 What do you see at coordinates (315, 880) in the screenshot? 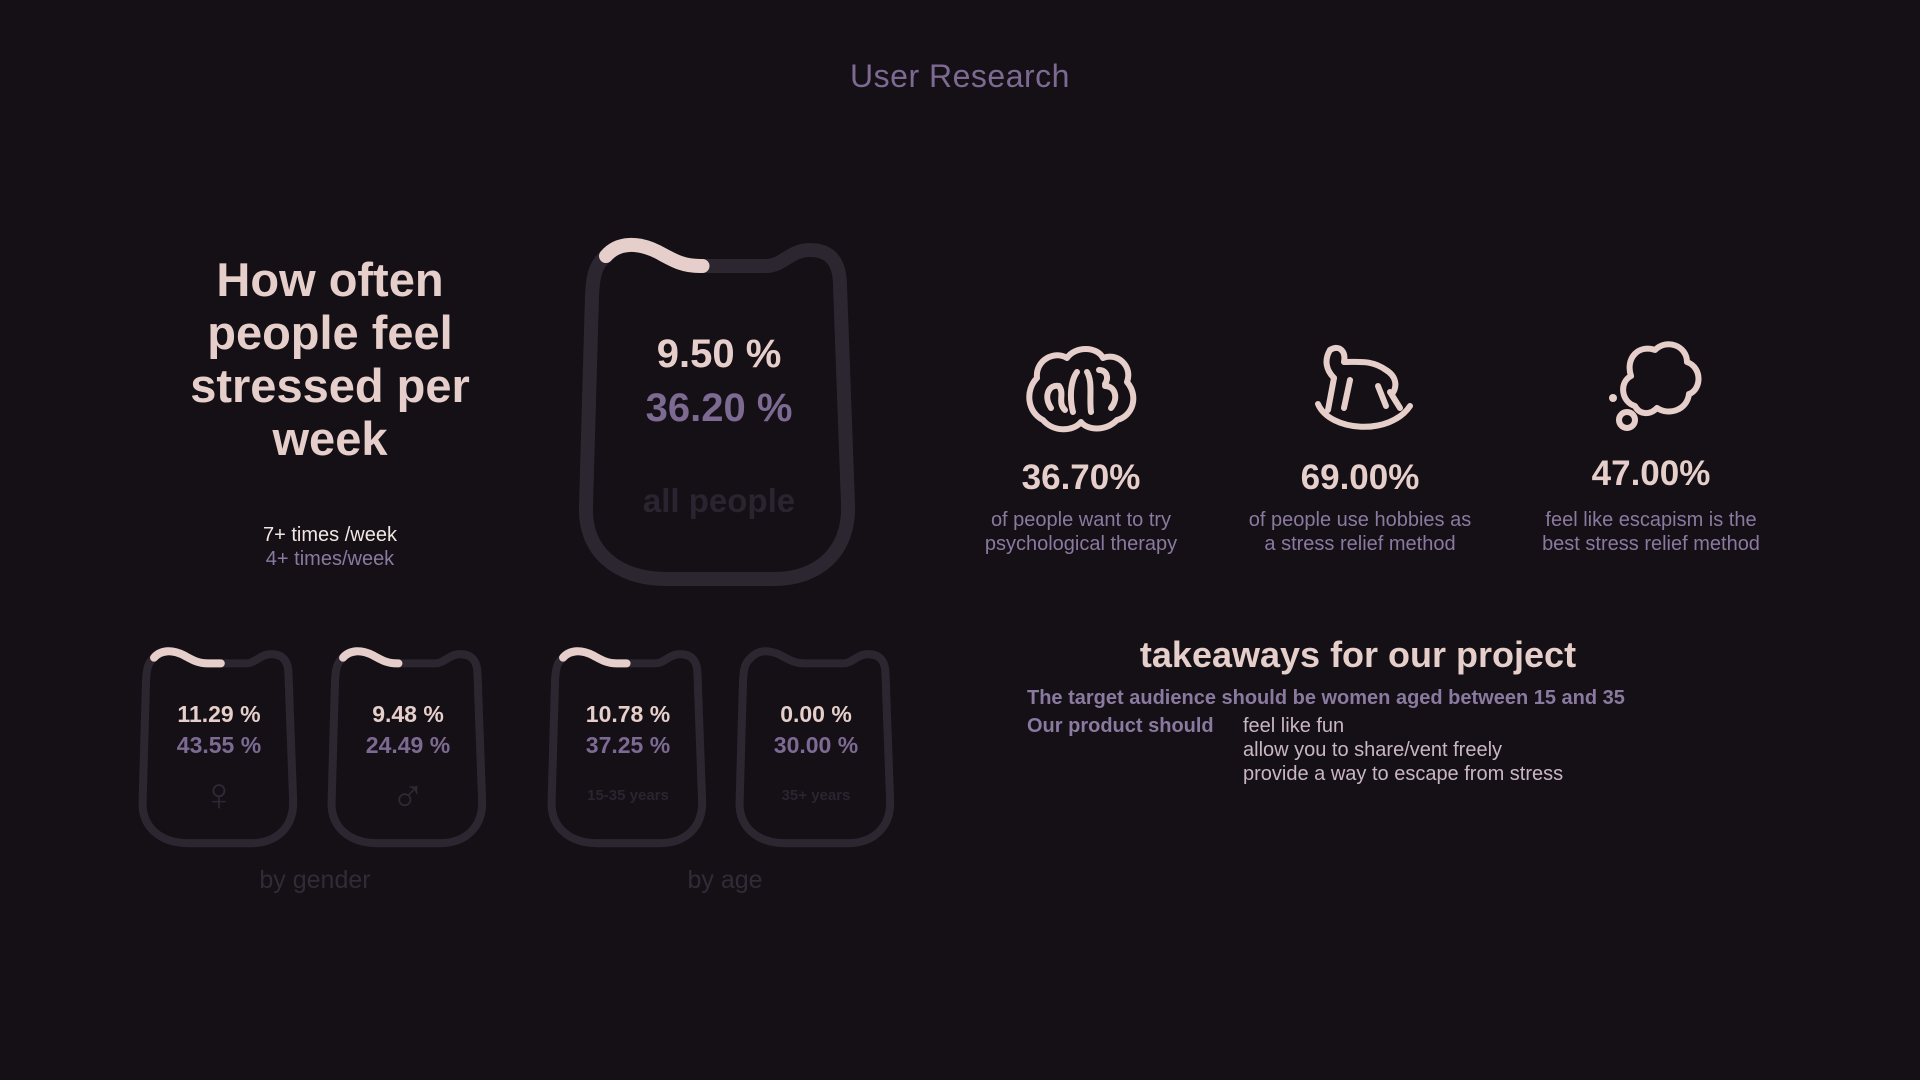
I see `group-label-gender: by gender` at bounding box center [315, 880].